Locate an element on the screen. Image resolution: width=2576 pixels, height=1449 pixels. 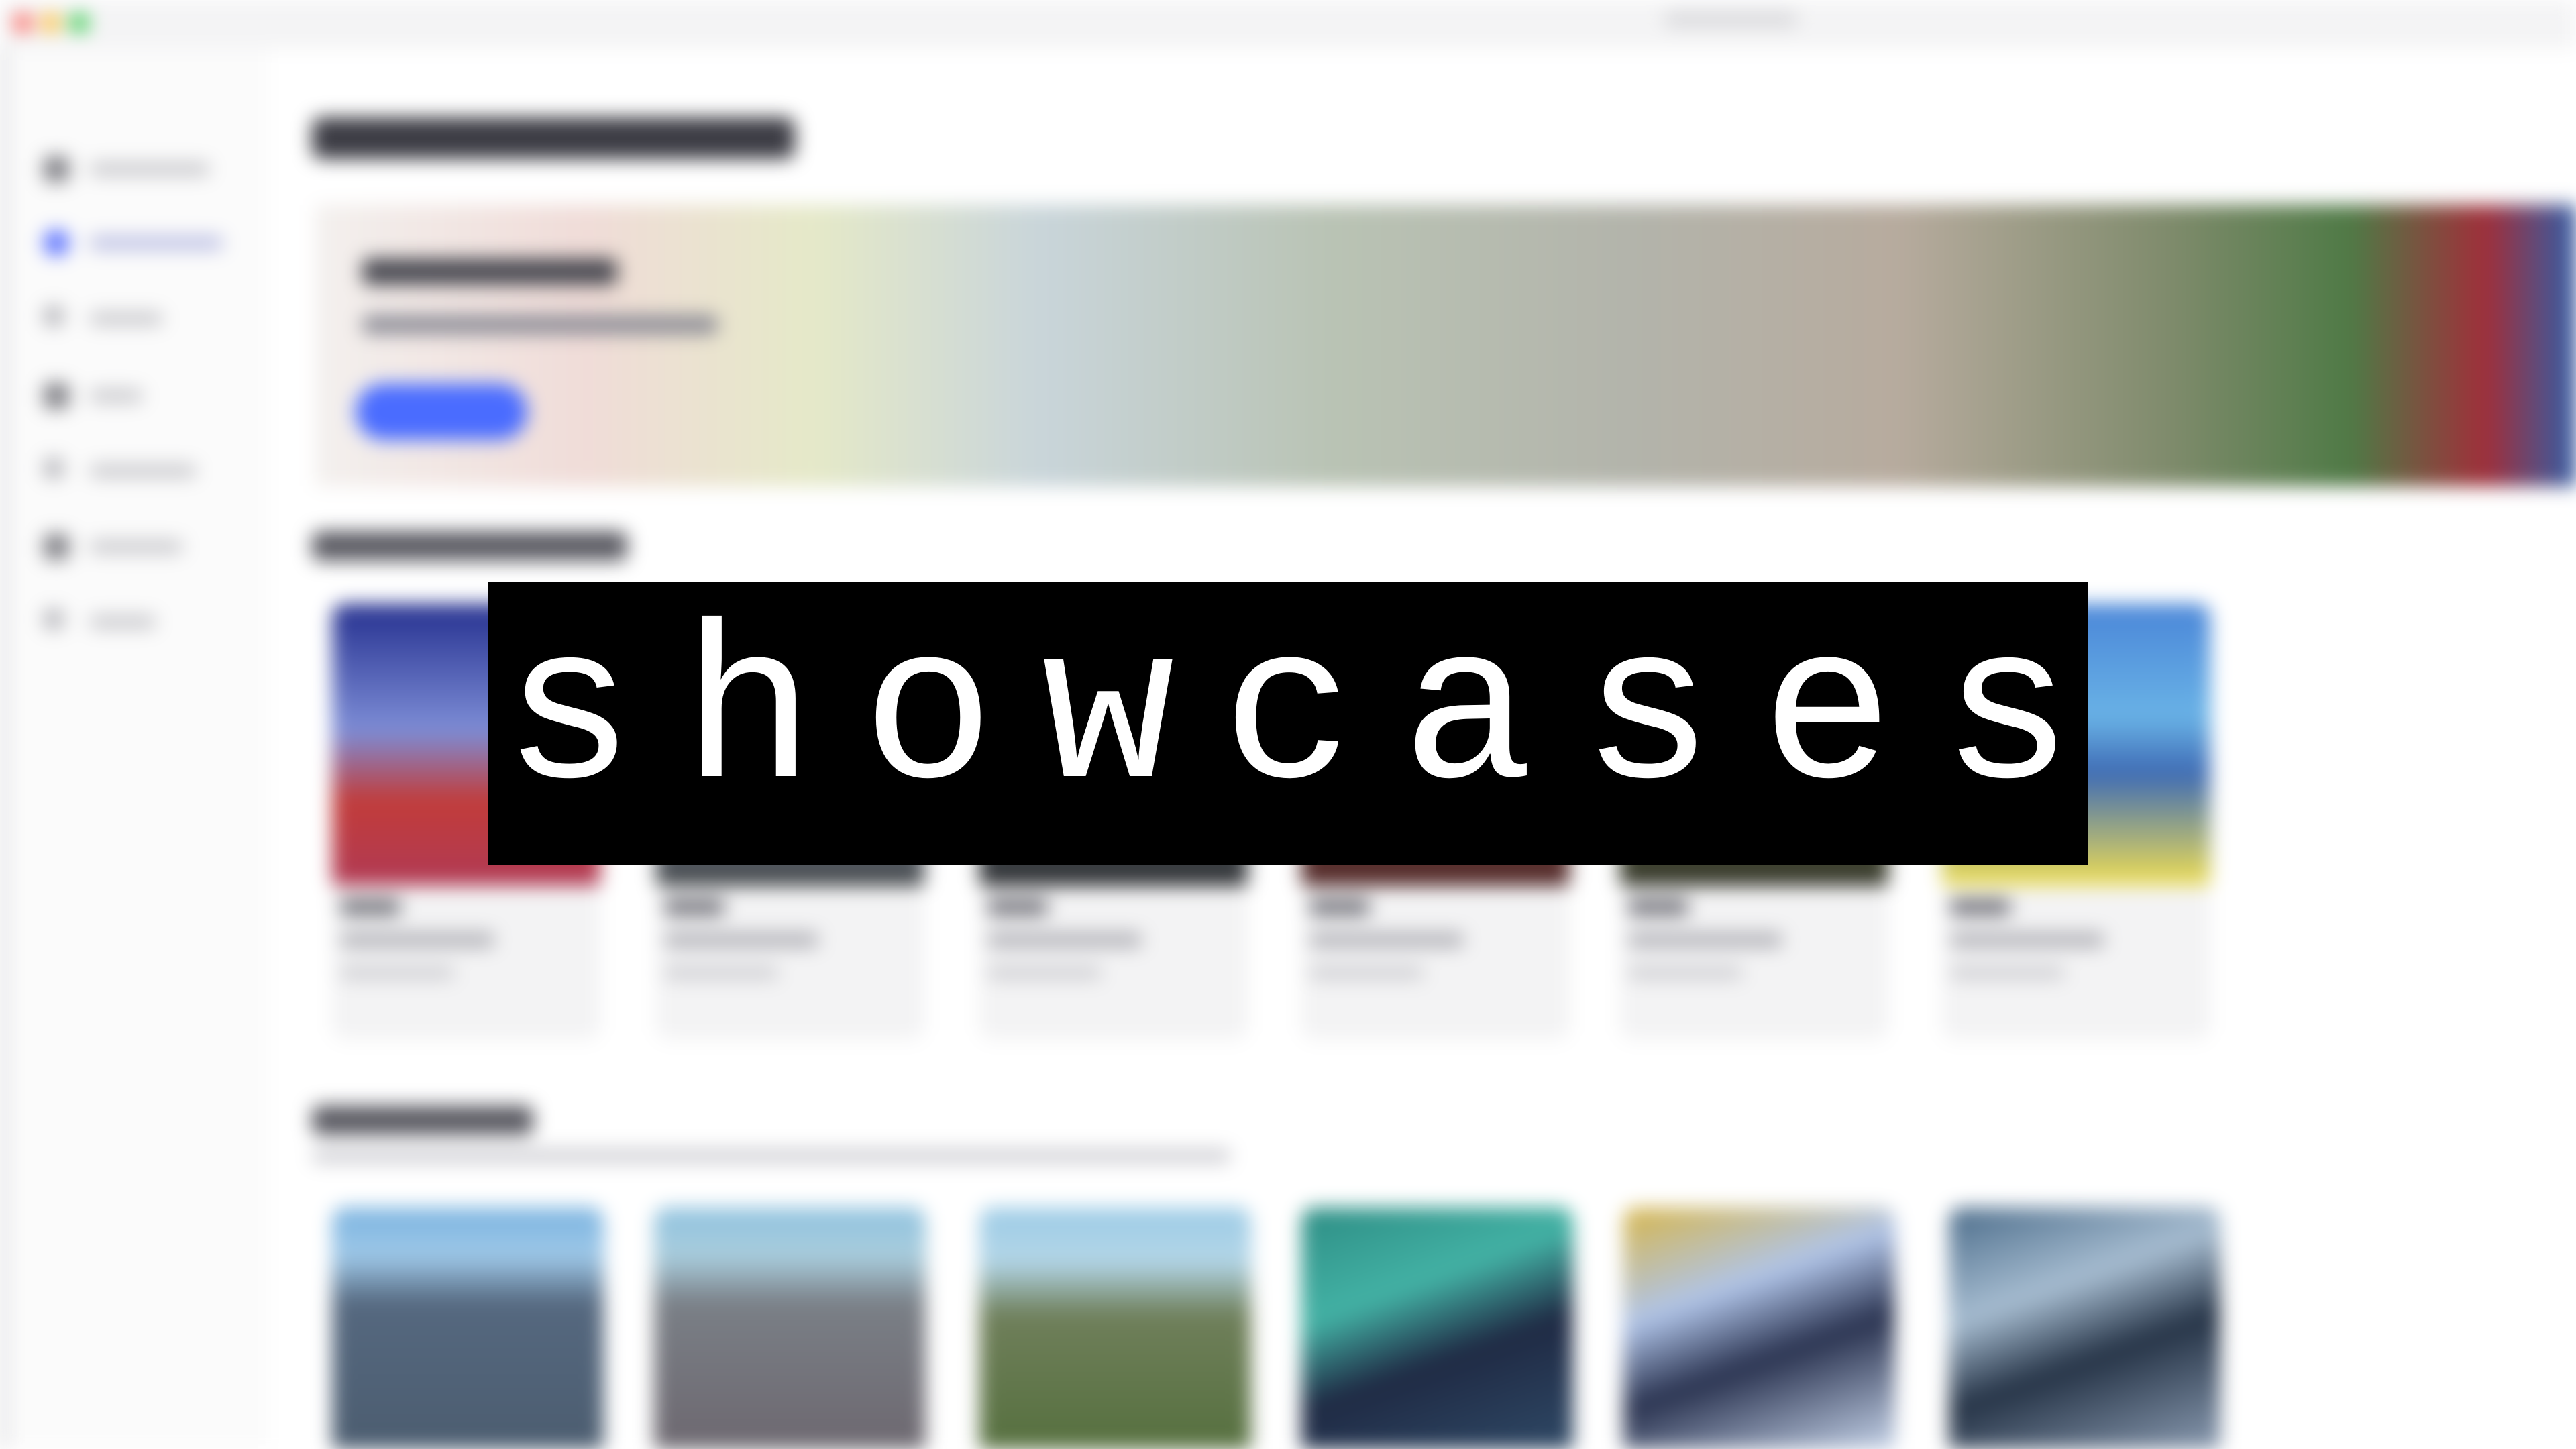
home-icon is located at coordinates (56, 169).